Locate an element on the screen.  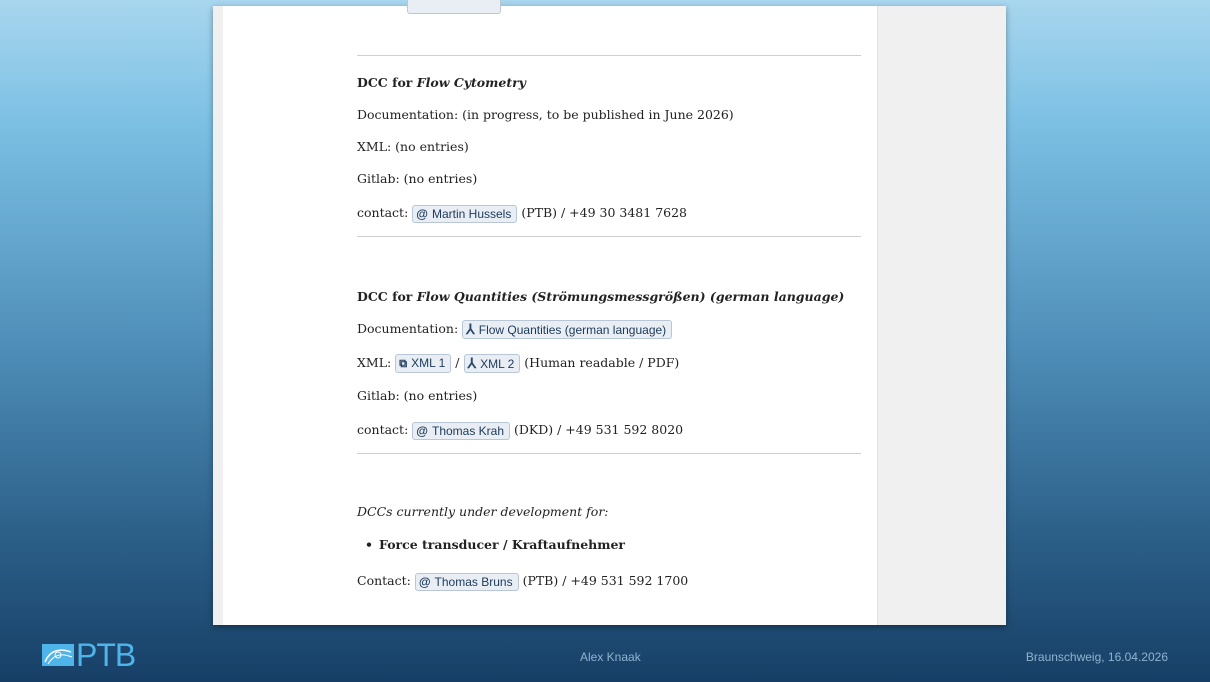
contact-martin-hussels-button: @ Martin Hussels is located at coordinates (465, 213).